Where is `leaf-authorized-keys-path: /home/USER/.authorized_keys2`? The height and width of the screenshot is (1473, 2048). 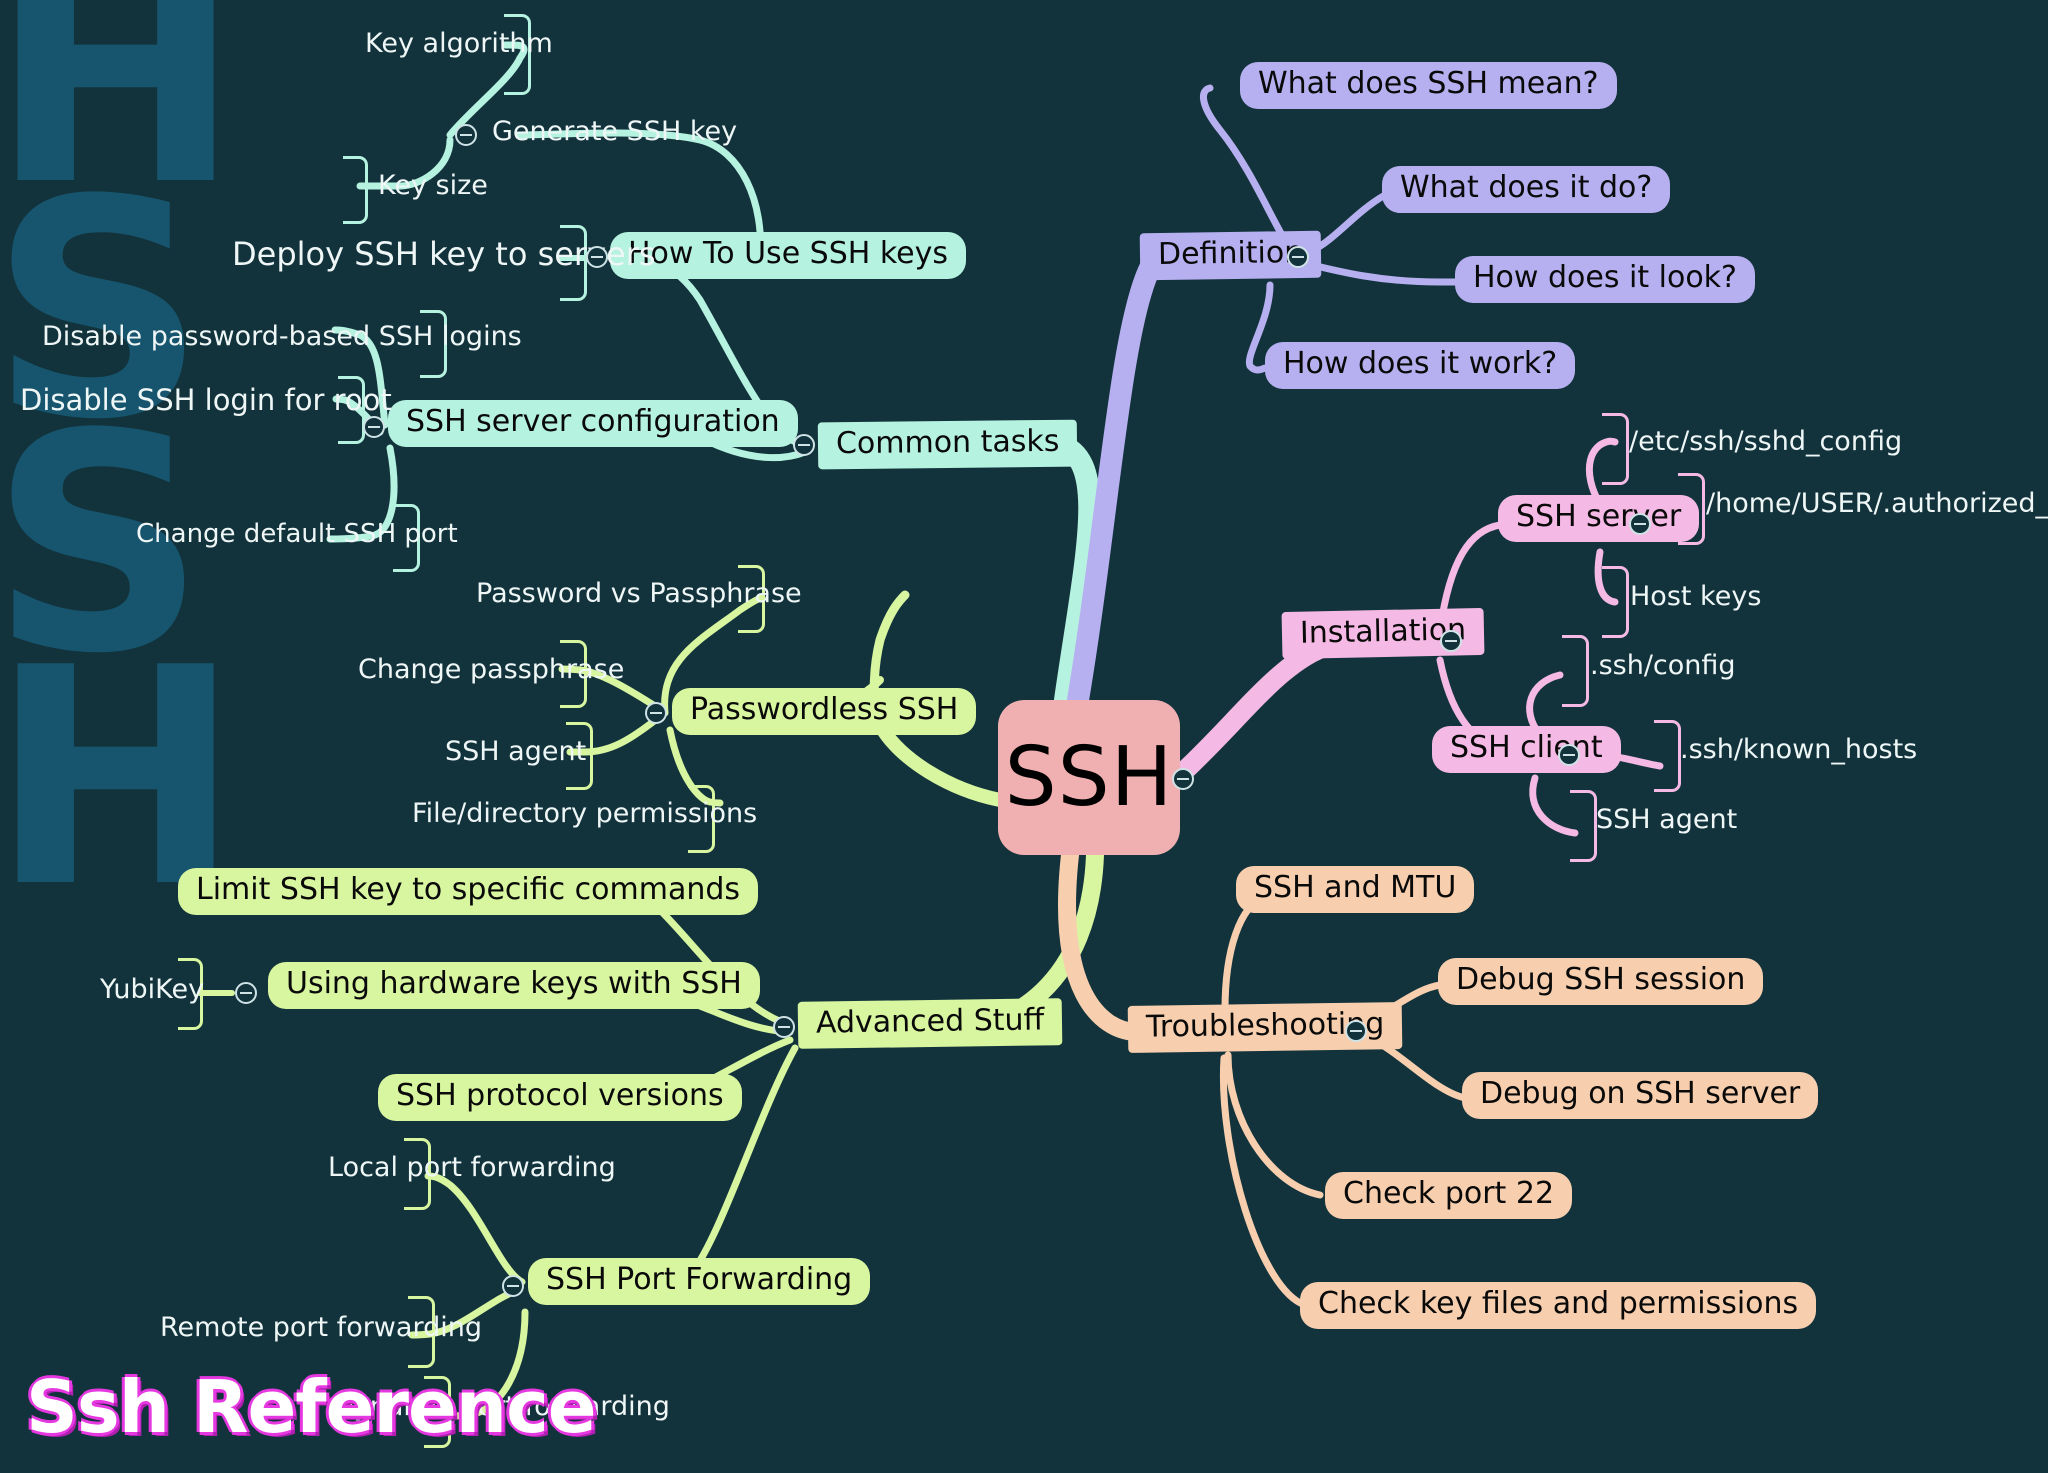 leaf-authorized-keys-path: /home/USER/.authorized_keys2 is located at coordinates (1877, 503).